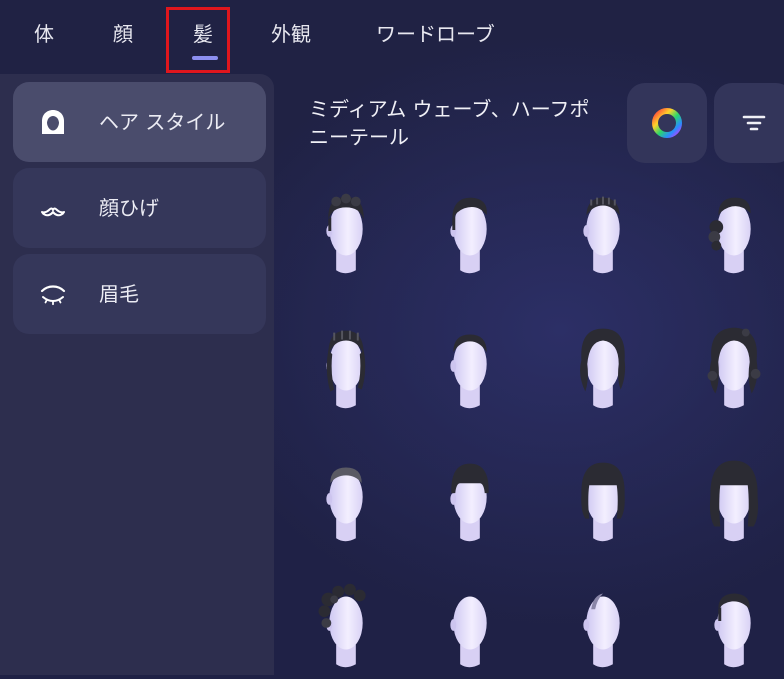 This screenshot has width=784, height=679. I want to click on hairstyle-option-long-bob-with-bangs, so click(731, 498).